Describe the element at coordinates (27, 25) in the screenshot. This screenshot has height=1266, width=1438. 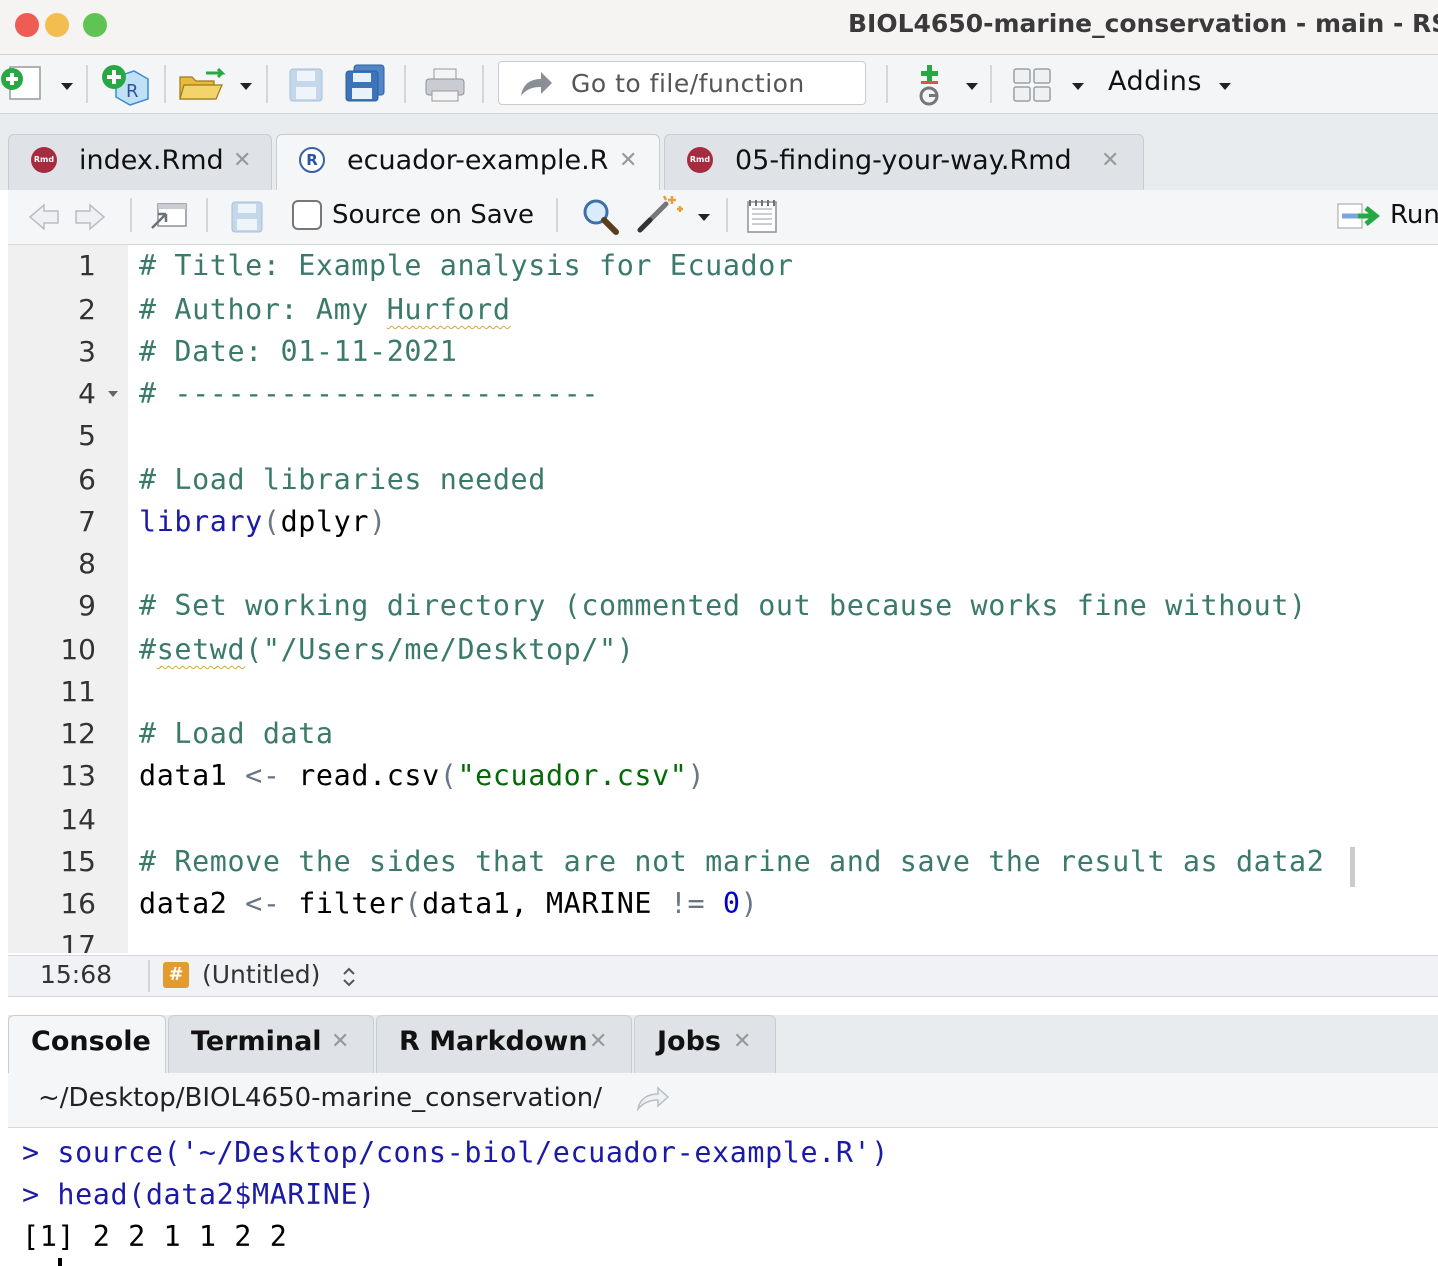
I see `close-window-button` at that location.